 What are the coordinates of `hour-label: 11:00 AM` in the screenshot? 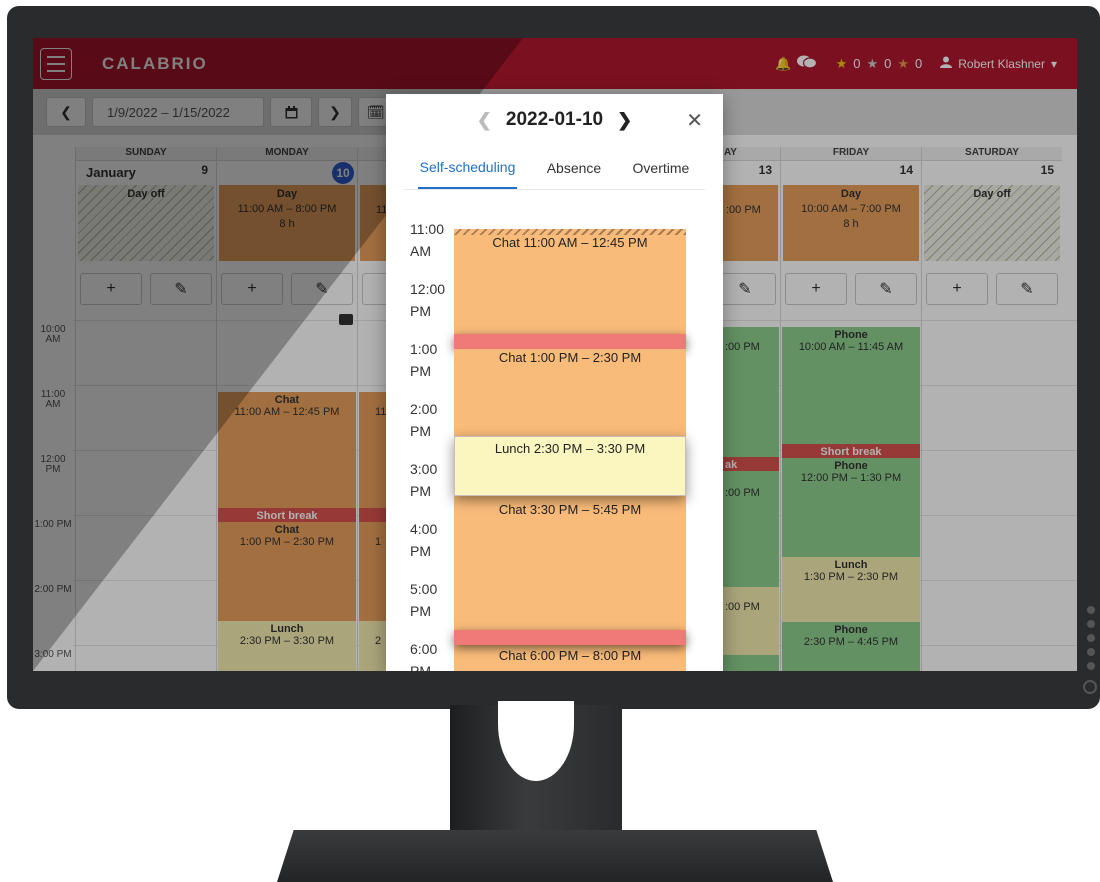 It's located at (427, 240).